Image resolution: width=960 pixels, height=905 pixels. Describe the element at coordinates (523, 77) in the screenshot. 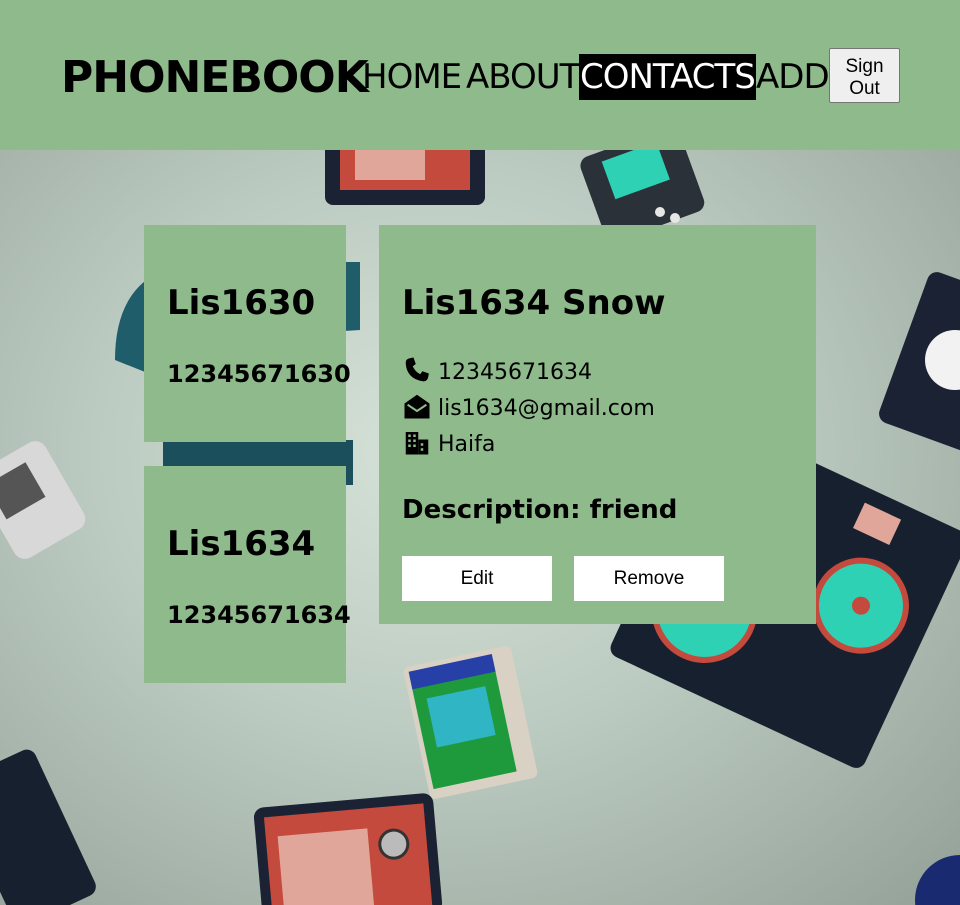

I see `nav-about: ABOUT` at that location.